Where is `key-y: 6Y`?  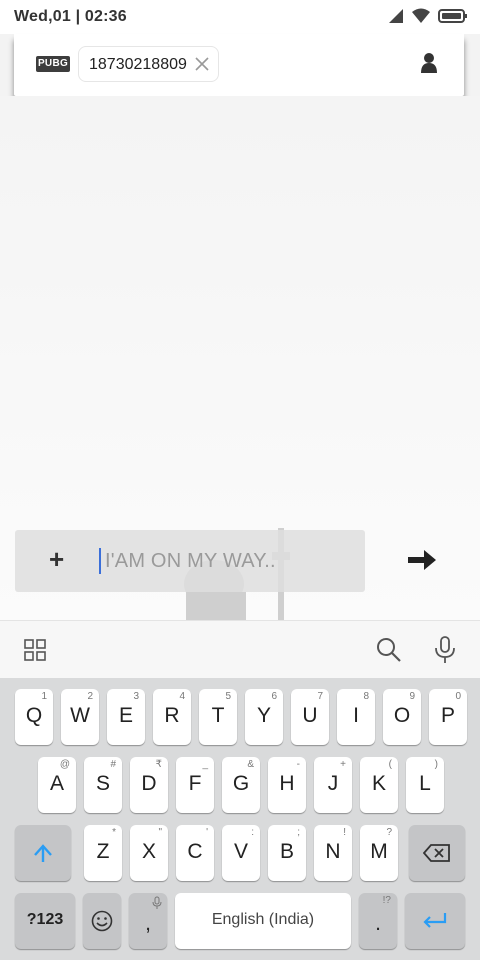
key-y: 6Y is located at coordinates (264, 717).